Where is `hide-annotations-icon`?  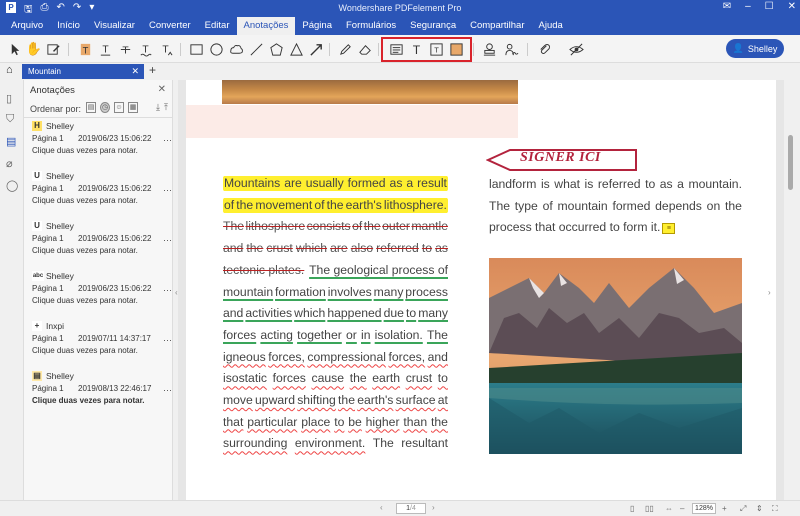
hide-annotations-icon is located at coordinates (576, 49).